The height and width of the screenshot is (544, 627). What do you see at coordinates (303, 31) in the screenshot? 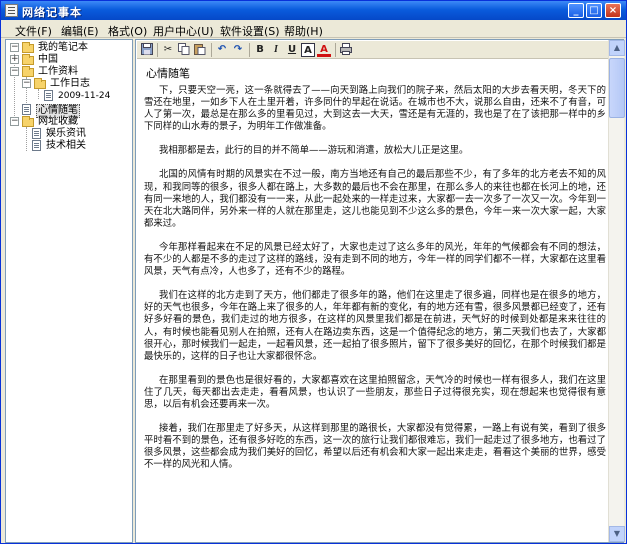
I see `menu-help: 帮助(H)` at bounding box center [303, 31].